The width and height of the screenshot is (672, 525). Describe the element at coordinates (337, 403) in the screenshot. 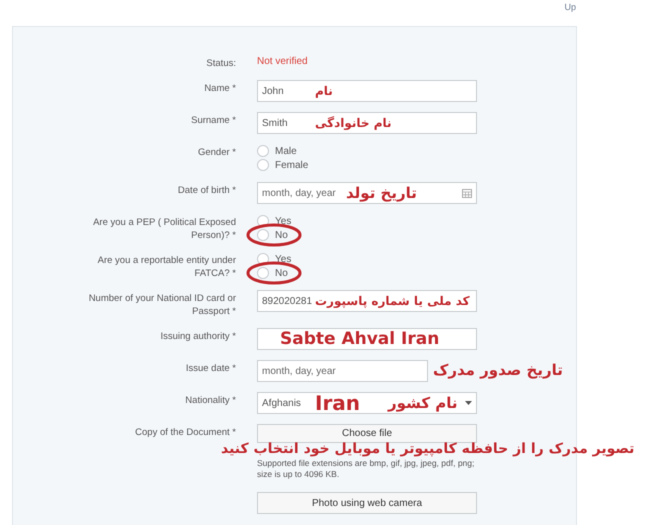

I see `annotation-text: Iran` at that location.